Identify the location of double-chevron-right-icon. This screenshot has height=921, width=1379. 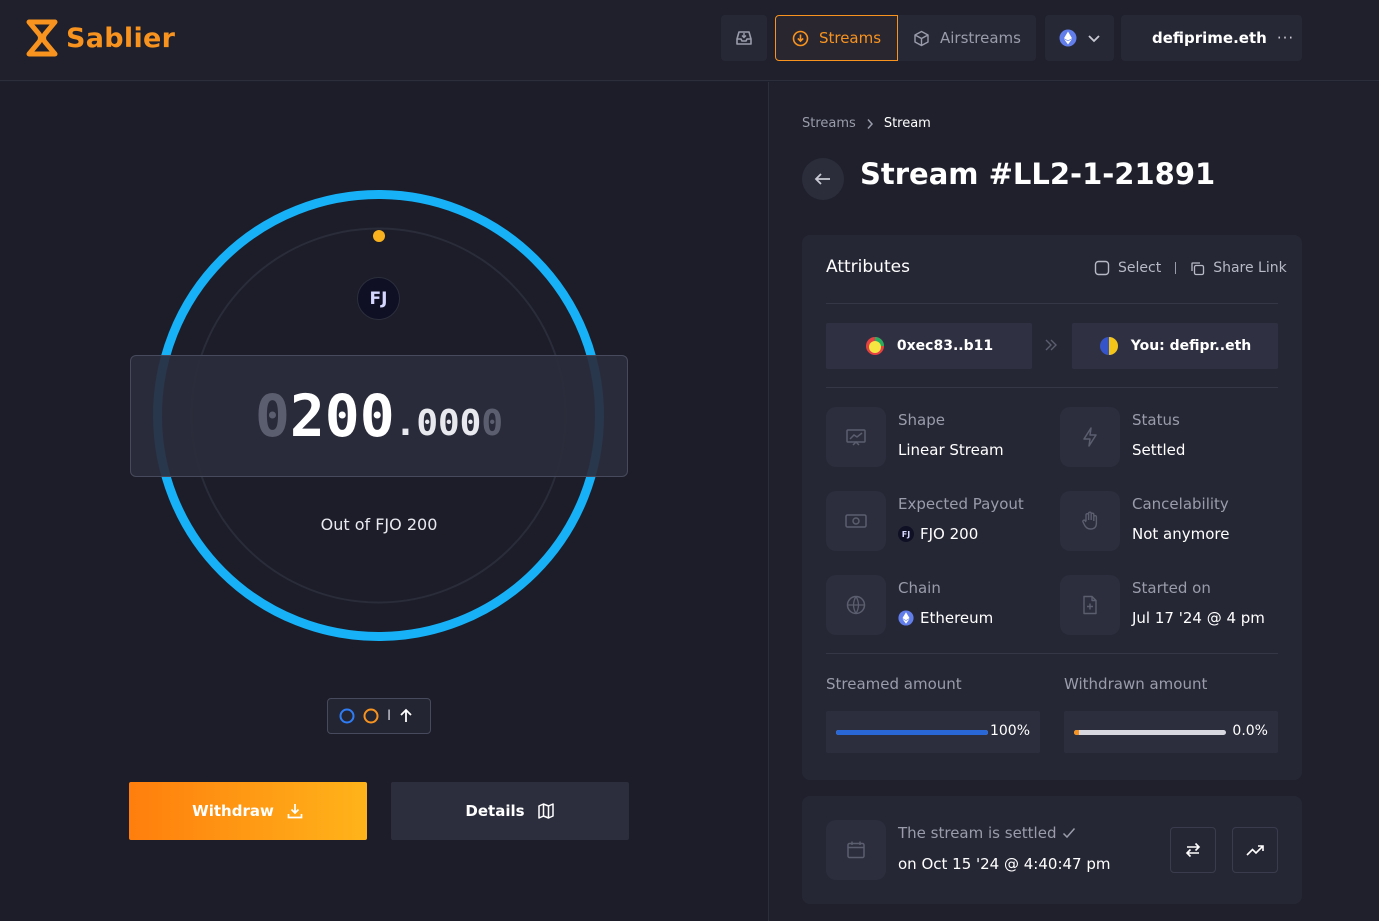
(1051, 345).